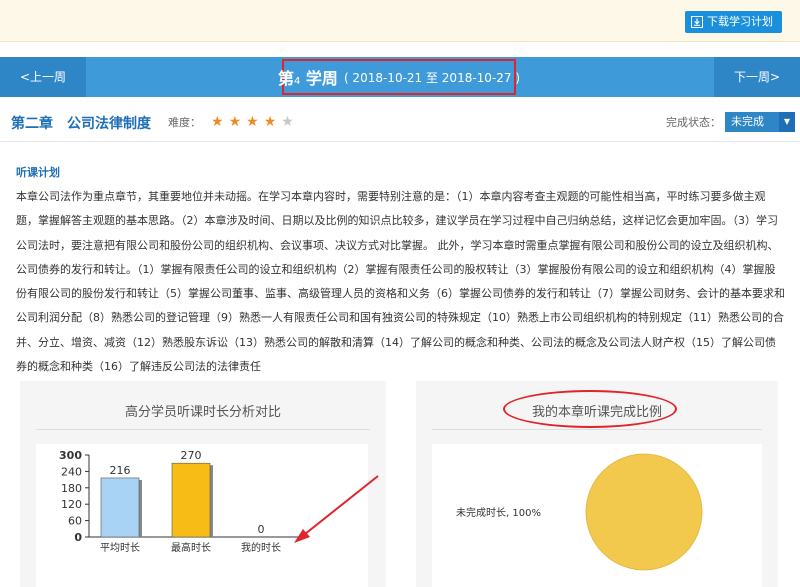  I want to click on star-empty-icon: ★, so click(287, 122).